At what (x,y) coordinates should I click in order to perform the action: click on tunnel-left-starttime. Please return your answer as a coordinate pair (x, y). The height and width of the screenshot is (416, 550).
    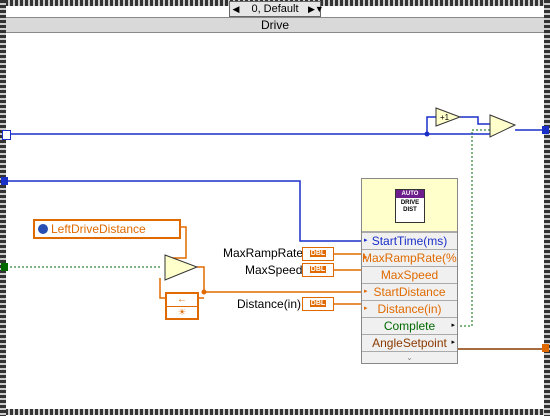
    Looking at the image, I should click on (4, 181).